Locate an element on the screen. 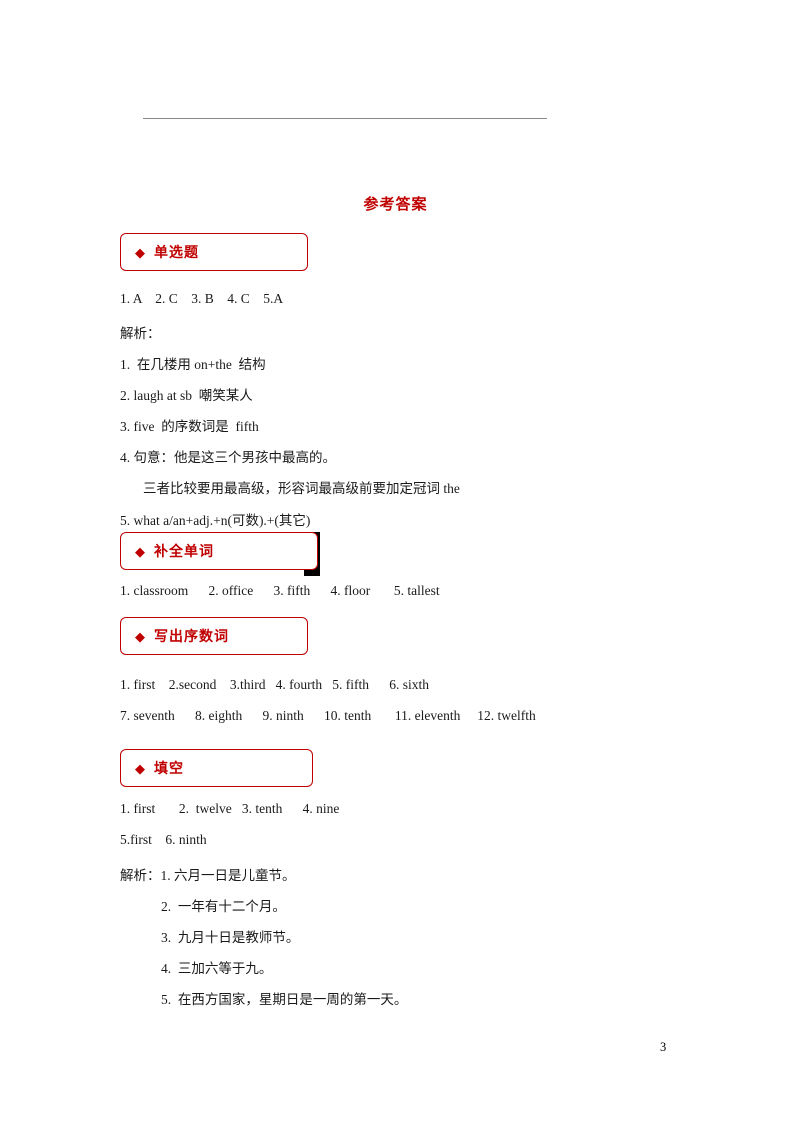 The width and height of the screenshot is (793, 1122). page-title: 参考答案 is located at coordinates (395, 204).